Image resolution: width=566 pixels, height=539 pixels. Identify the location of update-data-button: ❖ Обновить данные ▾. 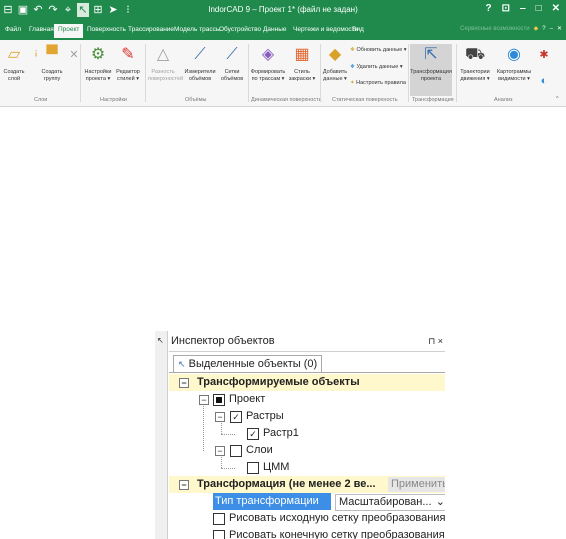
(378, 50).